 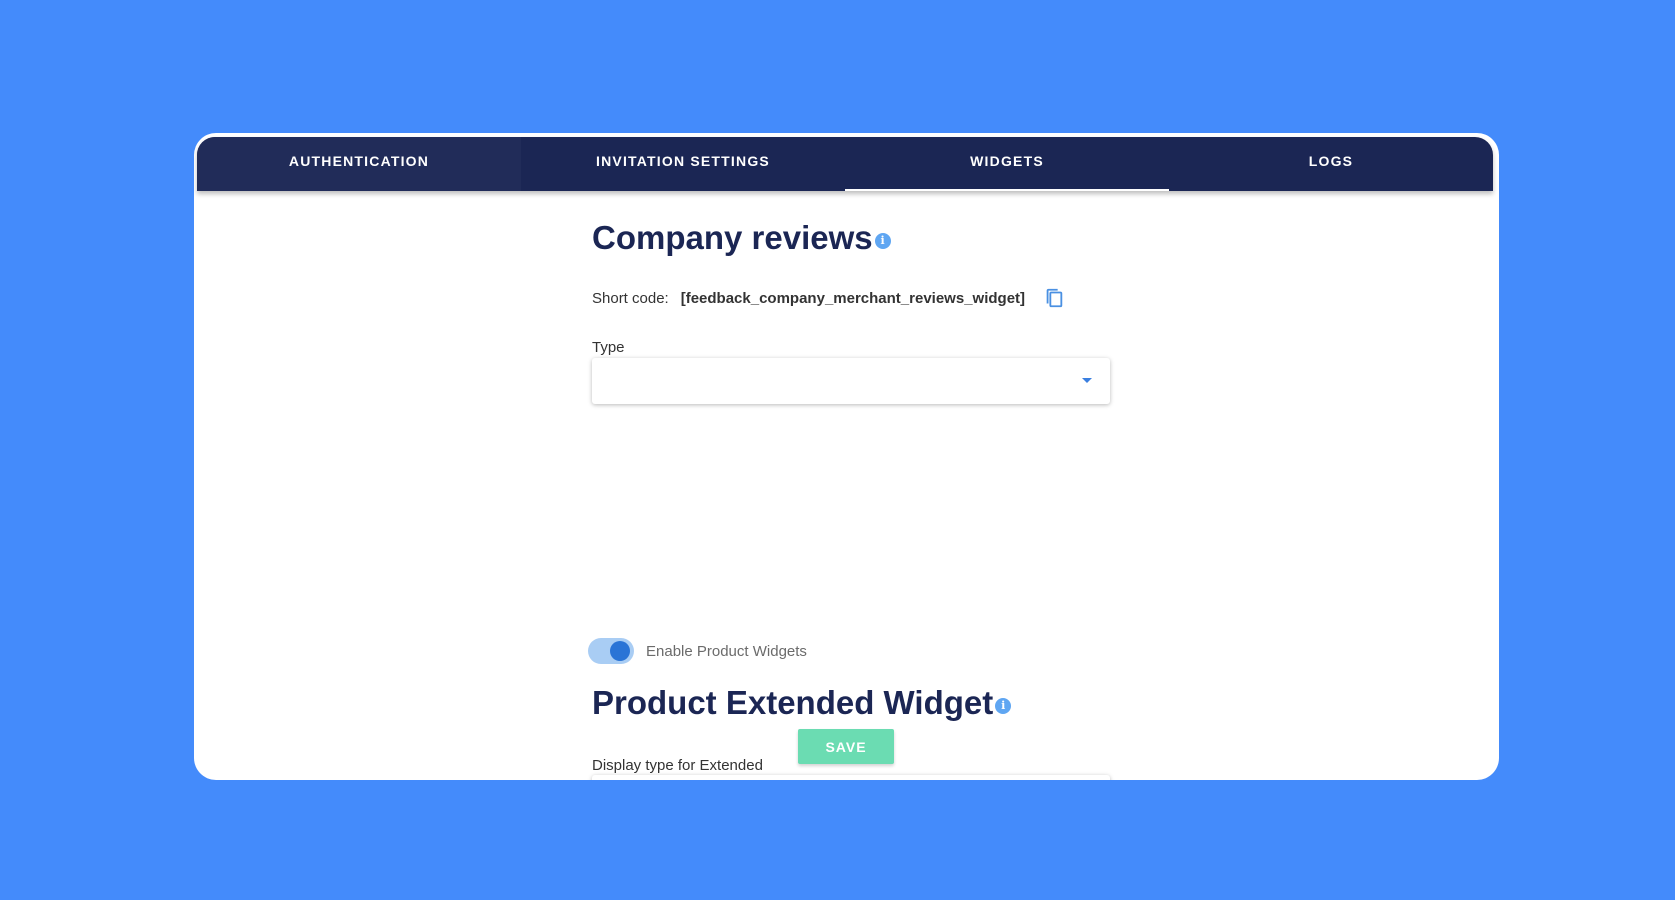 I want to click on product-extended-widget-title: Product Extended Widget i, so click(x=802, y=703).